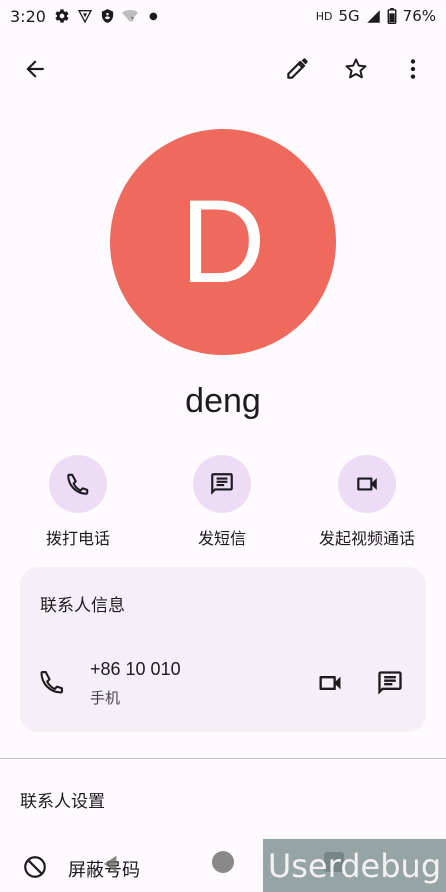 This screenshot has height=892, width=446. I want to click on contact-avatar: D, so click(223, 242).